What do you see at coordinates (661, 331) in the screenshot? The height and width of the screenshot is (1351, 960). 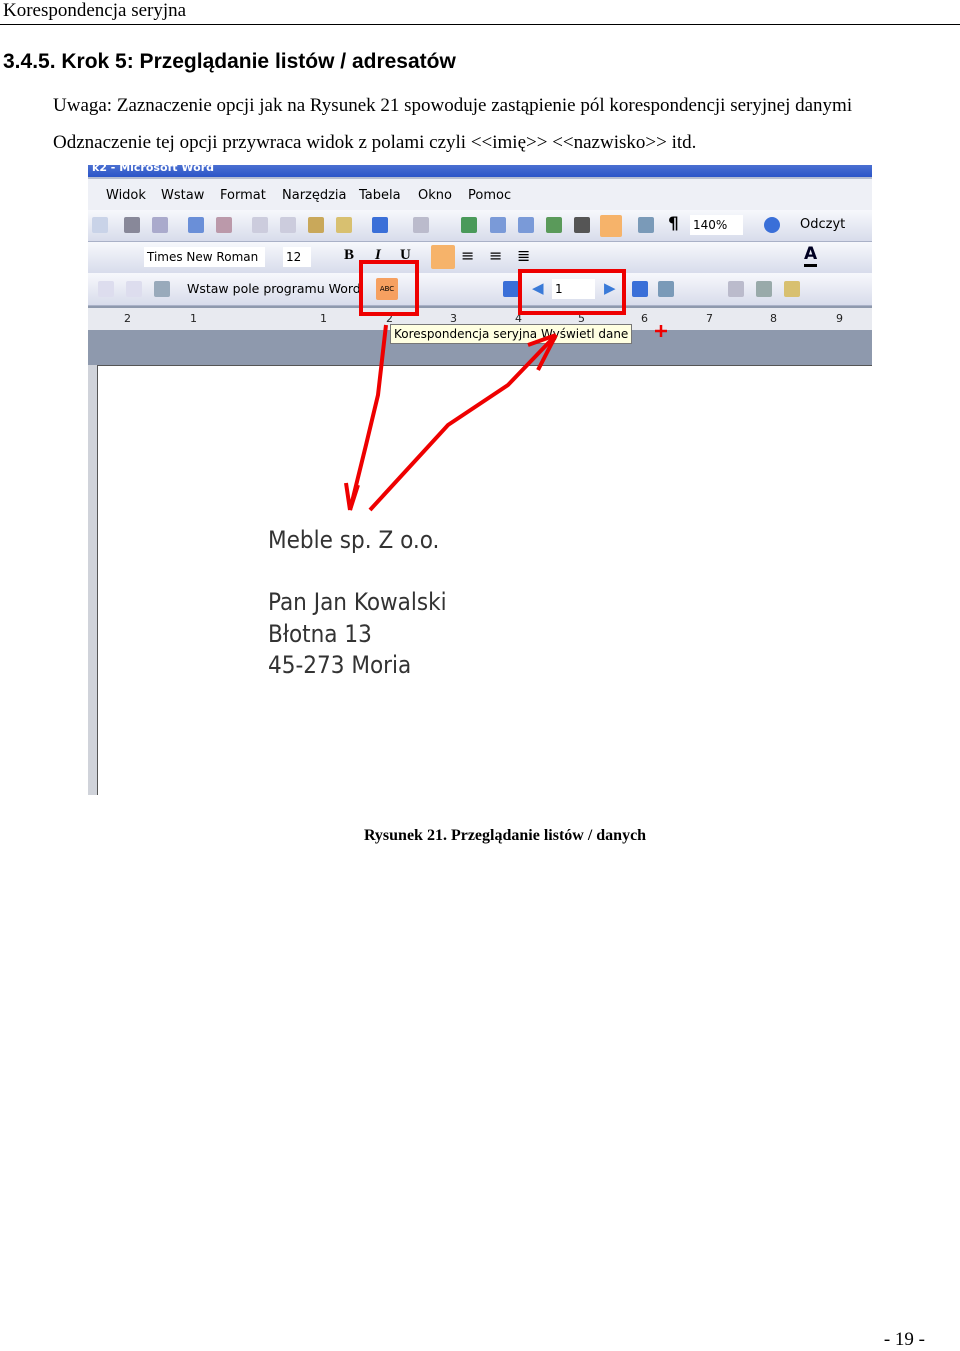 I see `plus-mark` at bounding box center [661, 331].